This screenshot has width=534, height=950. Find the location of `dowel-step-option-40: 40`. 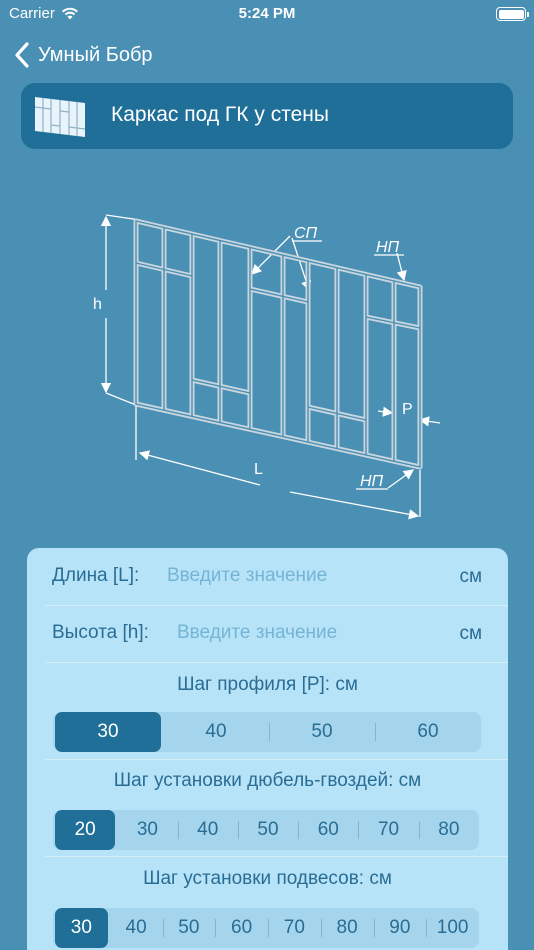

dowel-step-option-40: 40 is located at coordinates (207, 830).